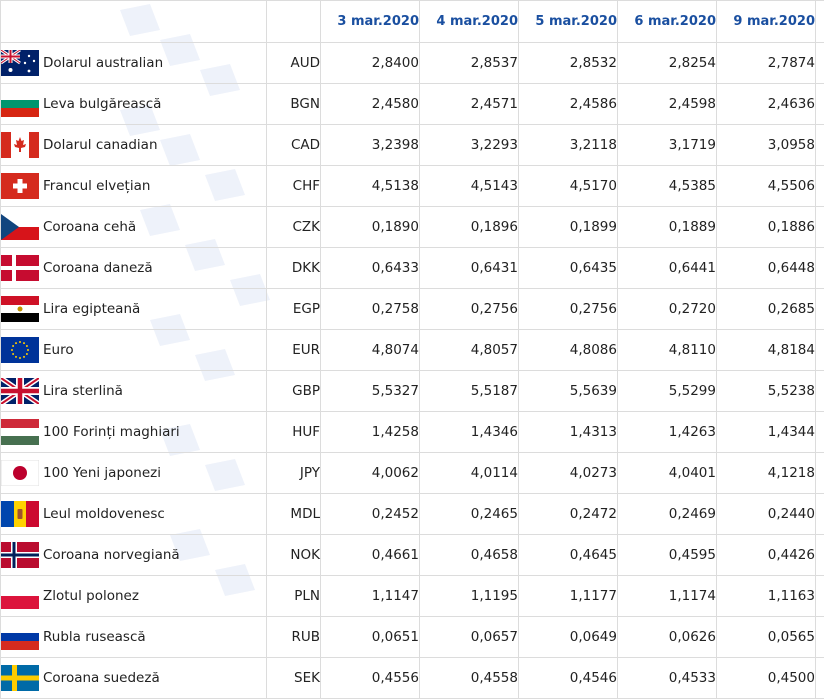 Image resolution: width=824 pixels, height=700 pixels. I want to click on rate-value: 3,2398, so click(370, 145).